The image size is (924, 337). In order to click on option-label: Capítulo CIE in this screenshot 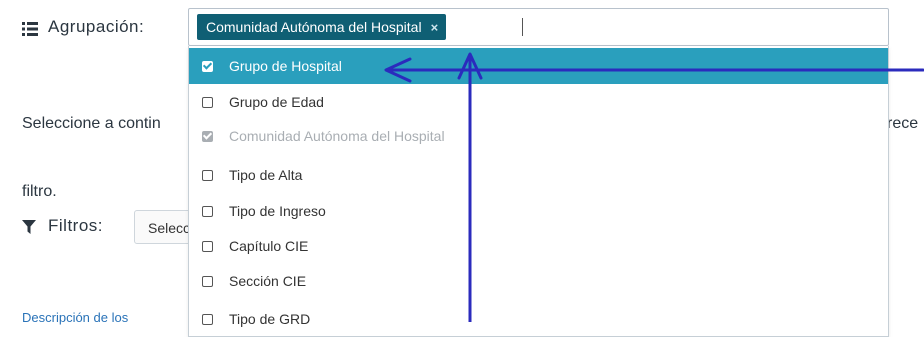, I will do `click(269, 246)`.